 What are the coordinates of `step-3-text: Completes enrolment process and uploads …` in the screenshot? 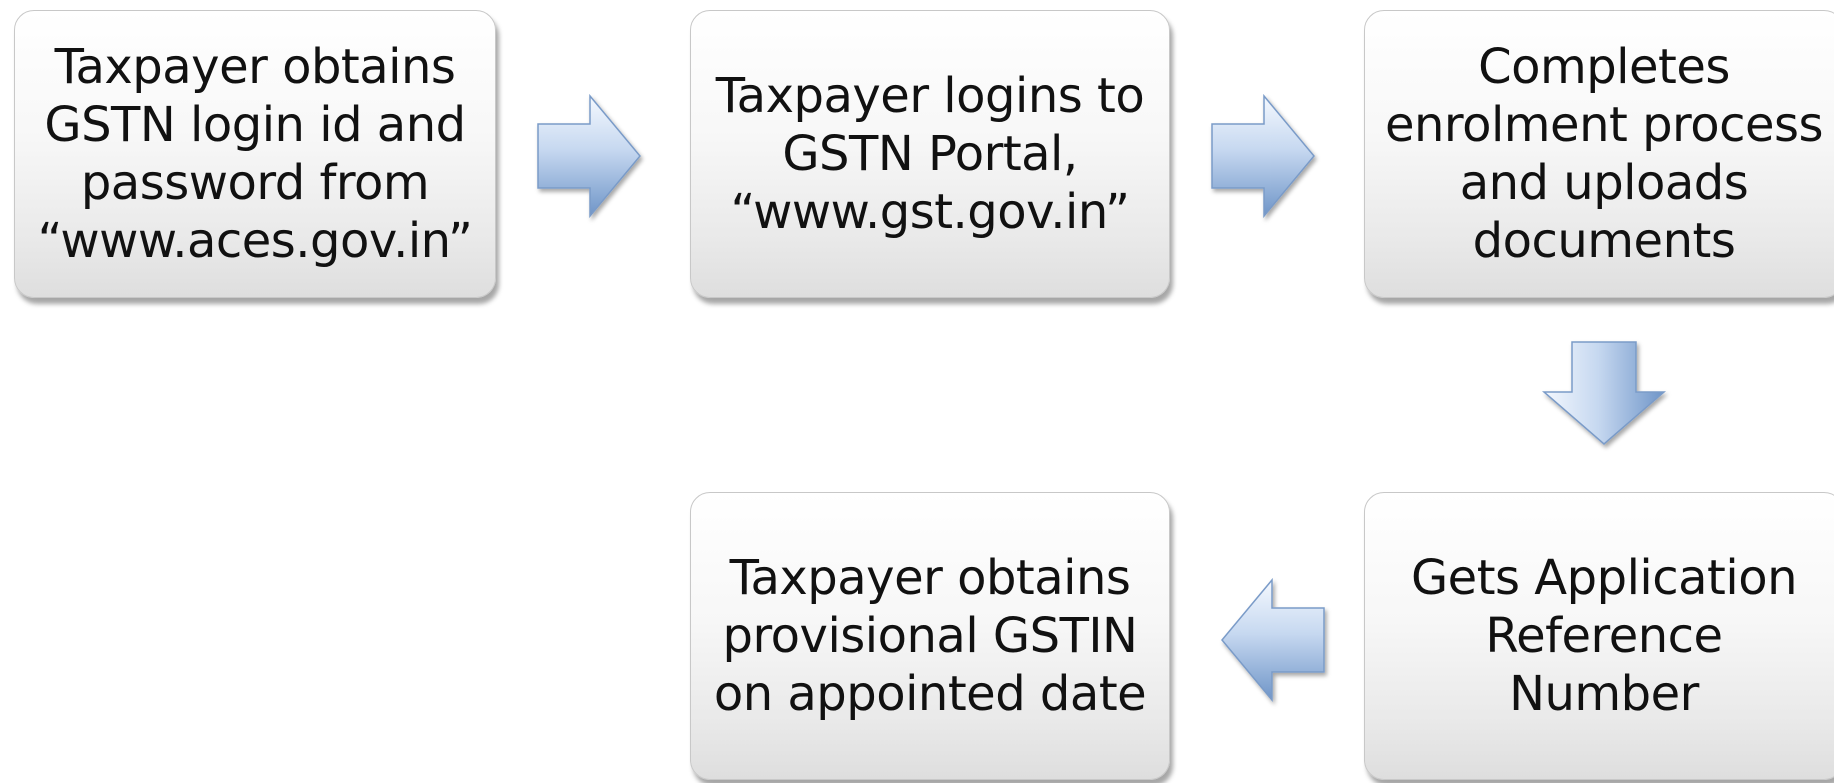 It's located at (1604, 154).